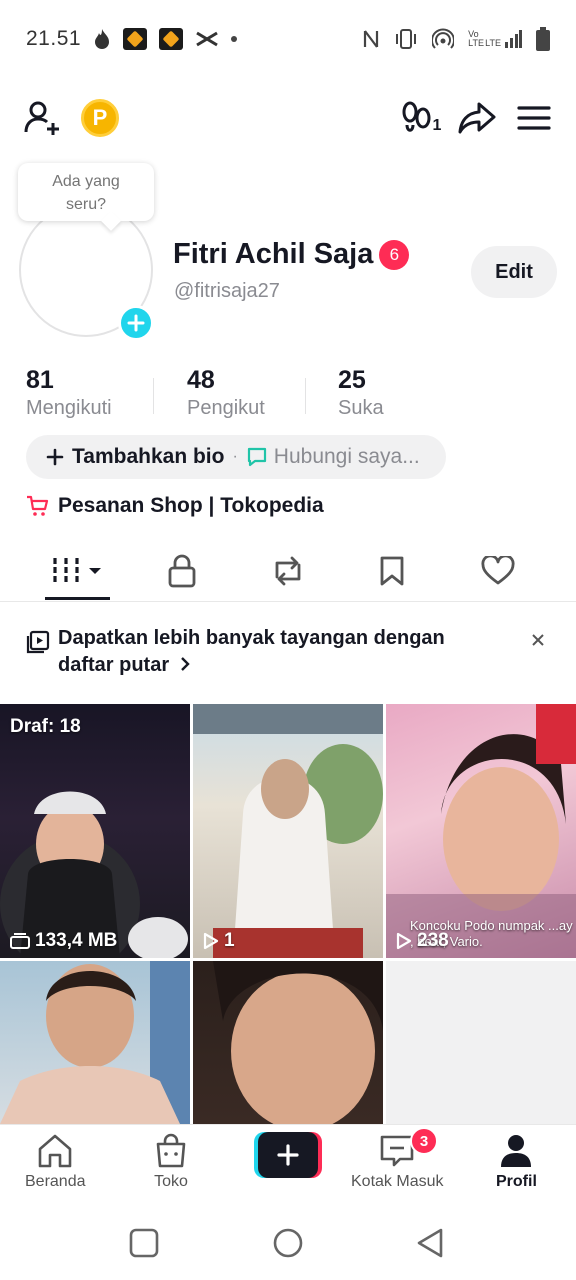 Image resolution: width=576 pixels, height=1280 pixels. I want to click on add-avatar-button, so click(136, 323).